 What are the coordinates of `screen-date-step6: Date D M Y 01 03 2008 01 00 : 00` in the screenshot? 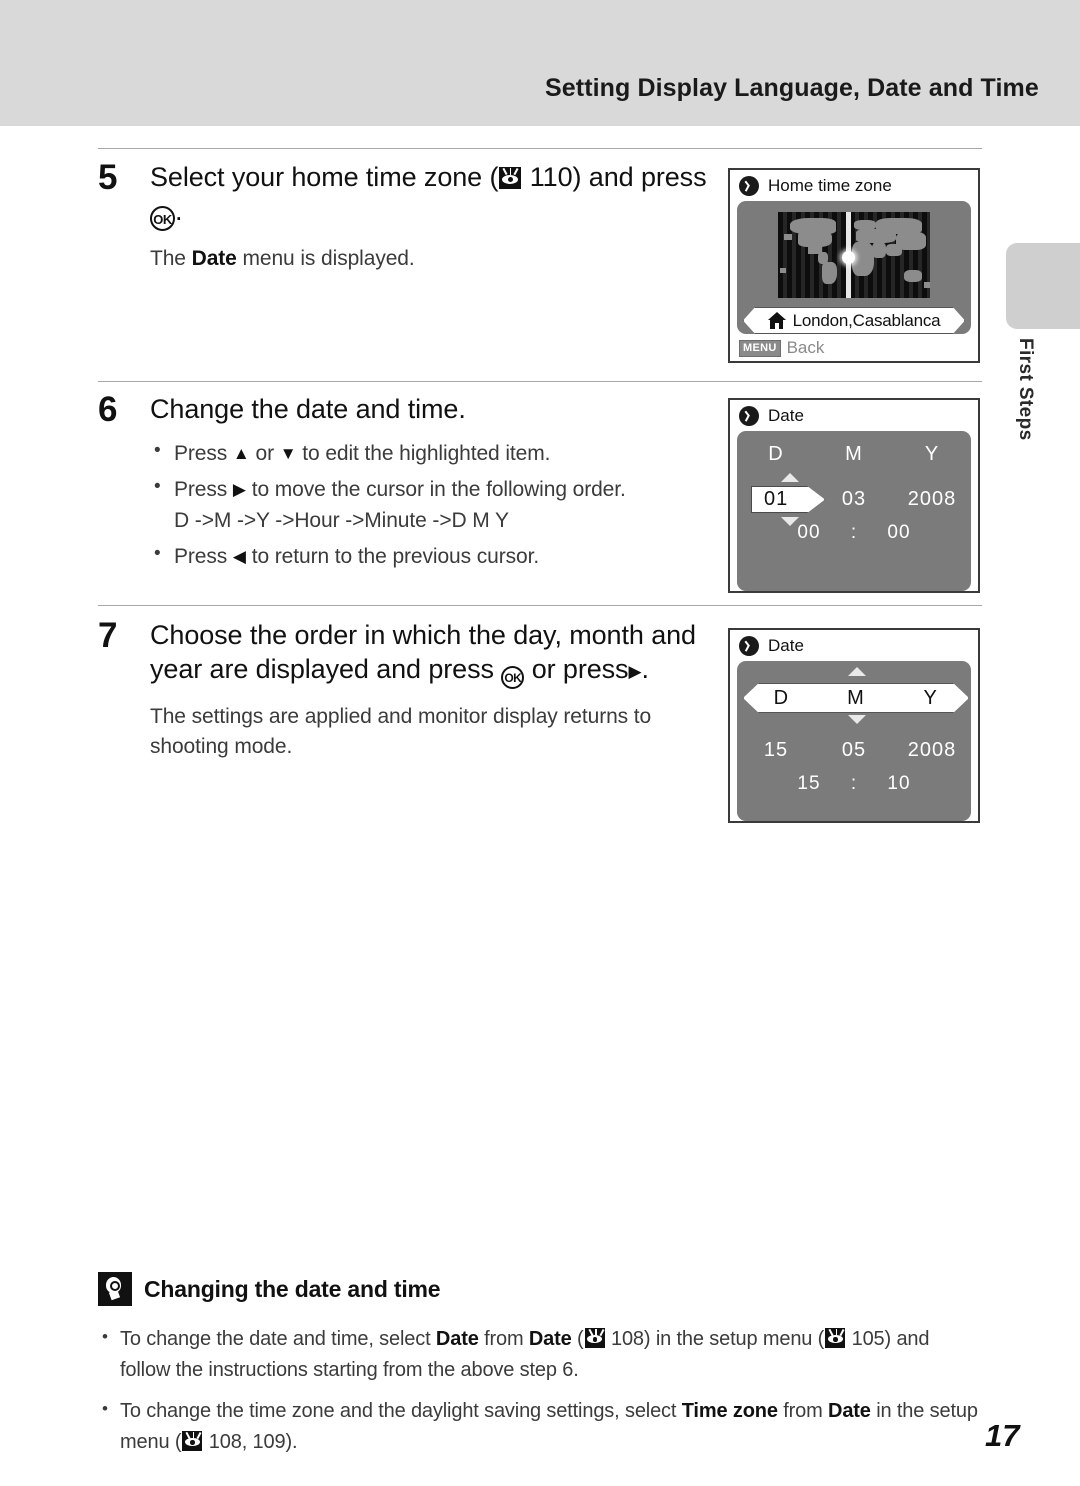 It's located at (854, 495).